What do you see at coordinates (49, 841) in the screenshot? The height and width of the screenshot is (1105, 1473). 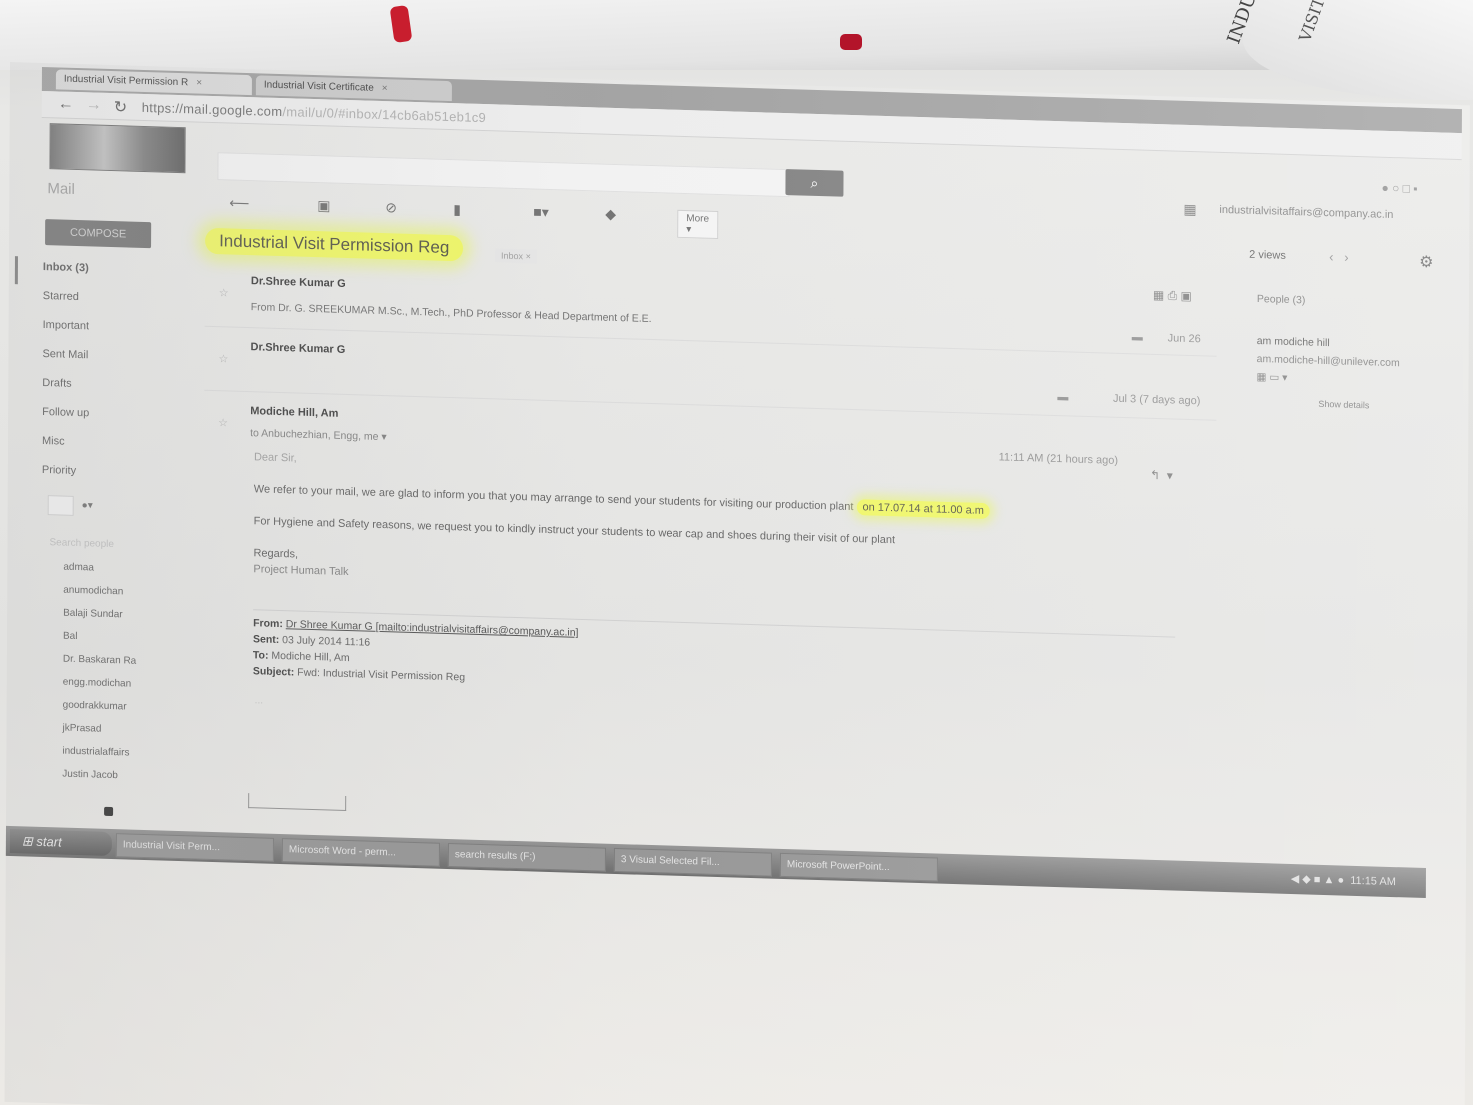 I see `start-label: start` at bounding box center [49, 841].